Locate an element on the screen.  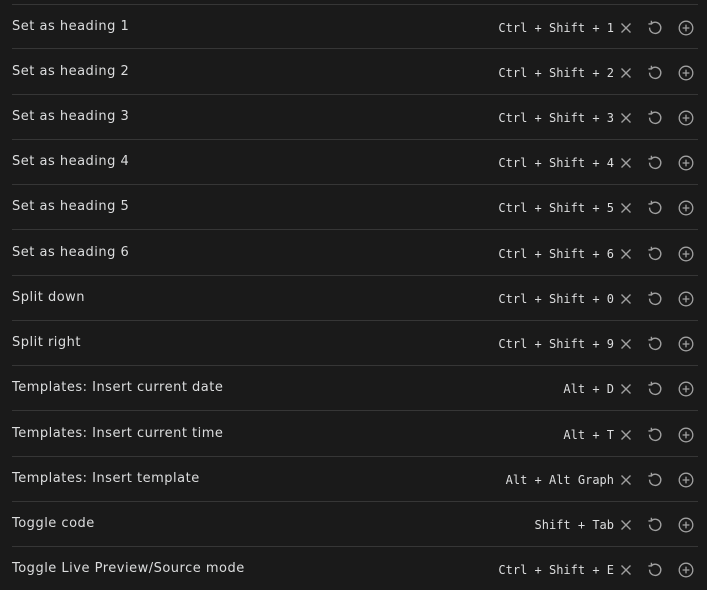
hotkey-row-split-down: Split down Ctrl + Shift + 0 is located at coordinates (355, 298).